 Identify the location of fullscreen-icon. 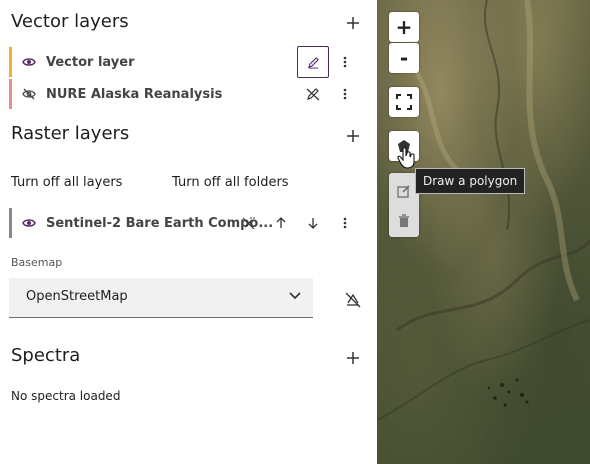
(404, 102).